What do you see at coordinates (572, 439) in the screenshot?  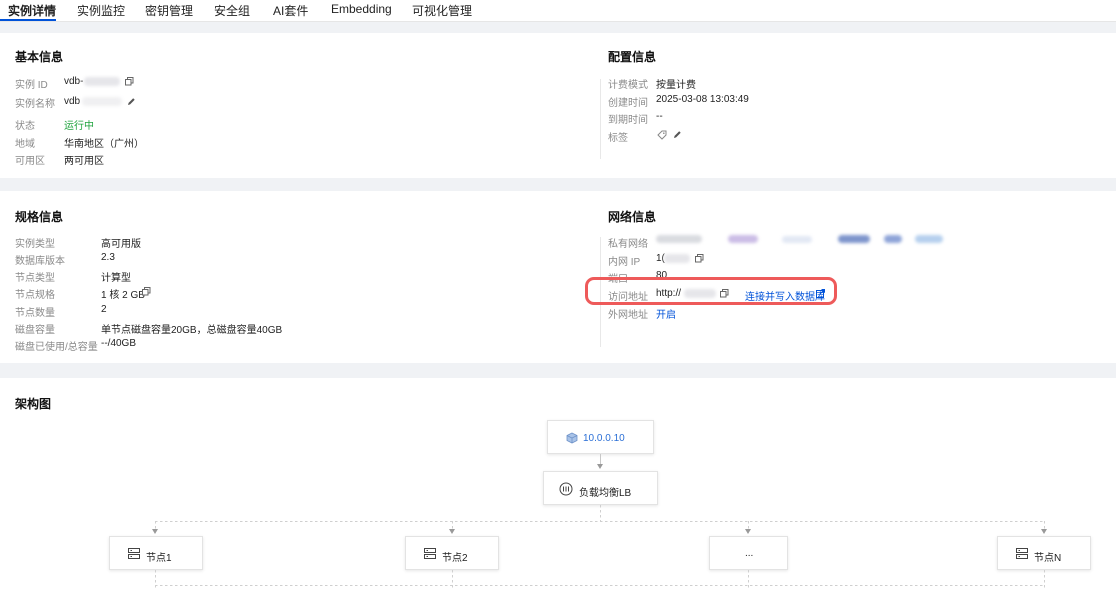 I see `cube-icon` at bounding box center [572, 439].